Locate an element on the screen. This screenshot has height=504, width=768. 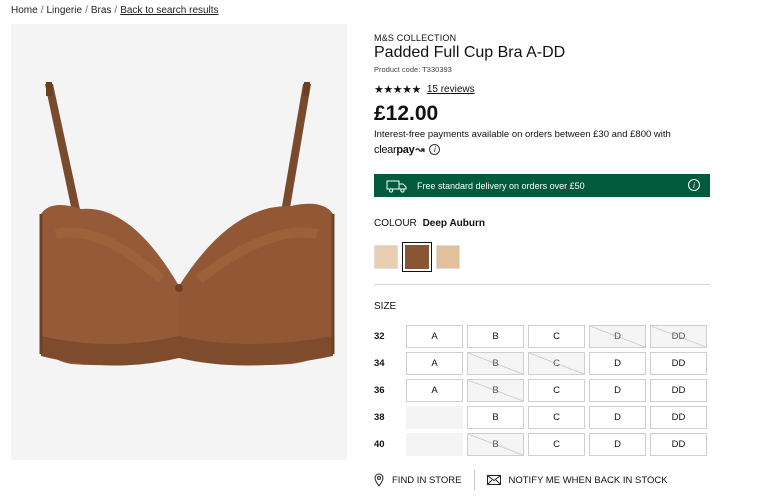
breadcrumb-bras: Bras is located at coordinates (101, 10).